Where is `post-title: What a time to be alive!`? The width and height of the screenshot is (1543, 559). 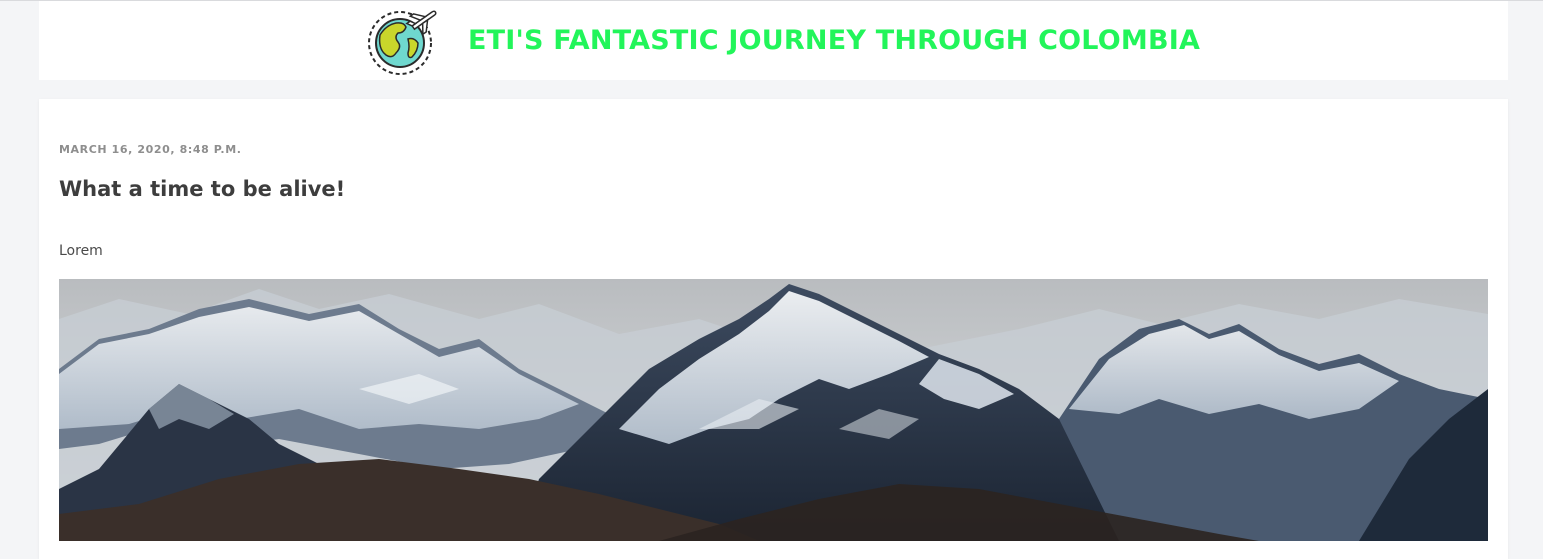
post-title: What a time to be alive! is located at coordinates (202, 189).